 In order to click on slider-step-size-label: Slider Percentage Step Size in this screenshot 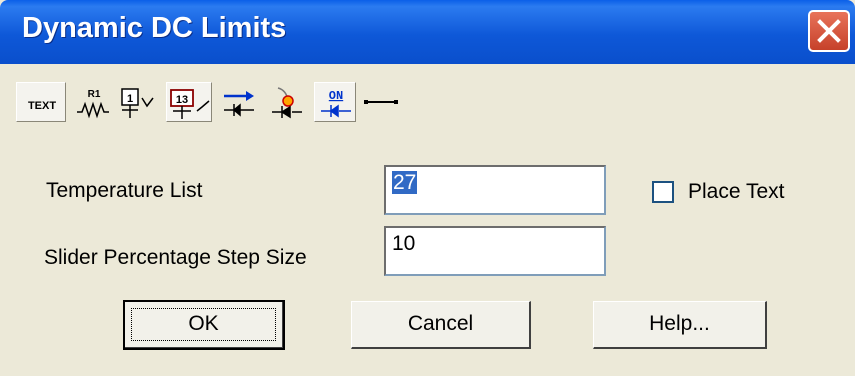, I will do `click(175, 257)`.